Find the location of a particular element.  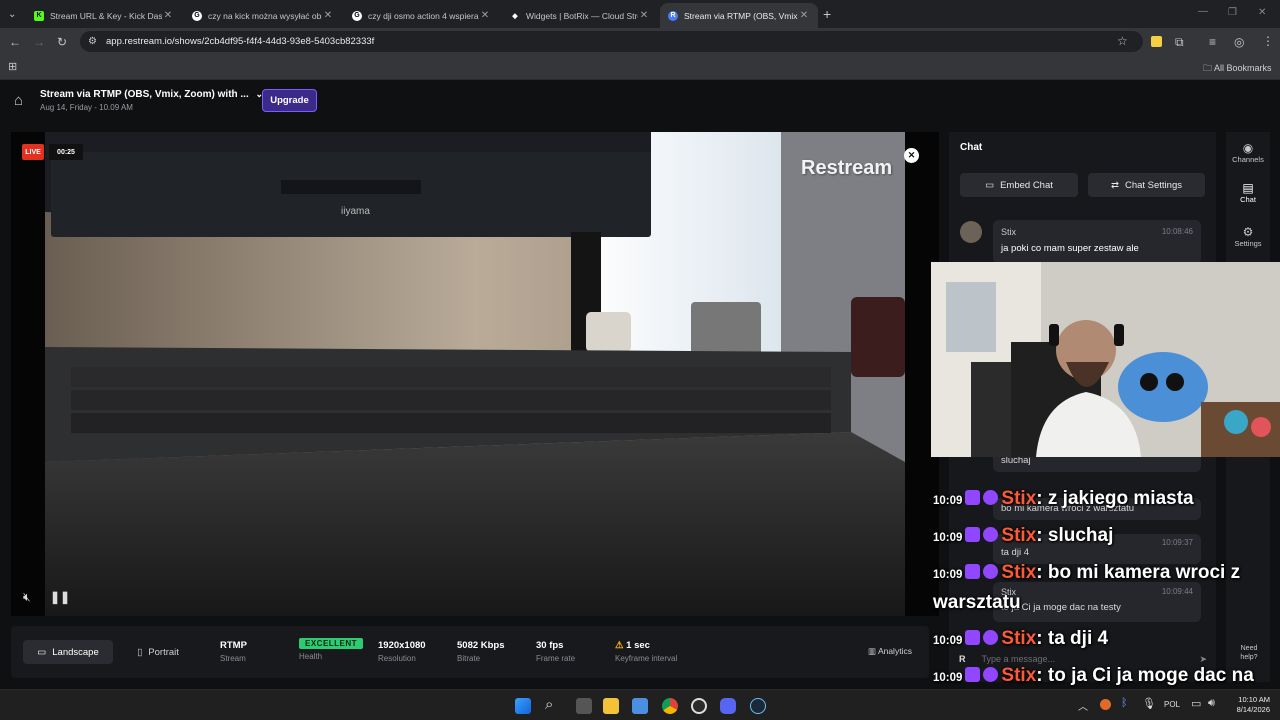

rail-settings: ⚙ Settings is located at coordinates (1248, 236).